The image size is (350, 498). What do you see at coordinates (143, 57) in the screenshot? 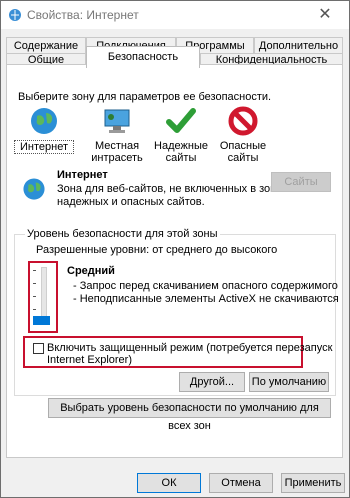
I see `tab-security: Безопасность` at bounding box center [143, 57].